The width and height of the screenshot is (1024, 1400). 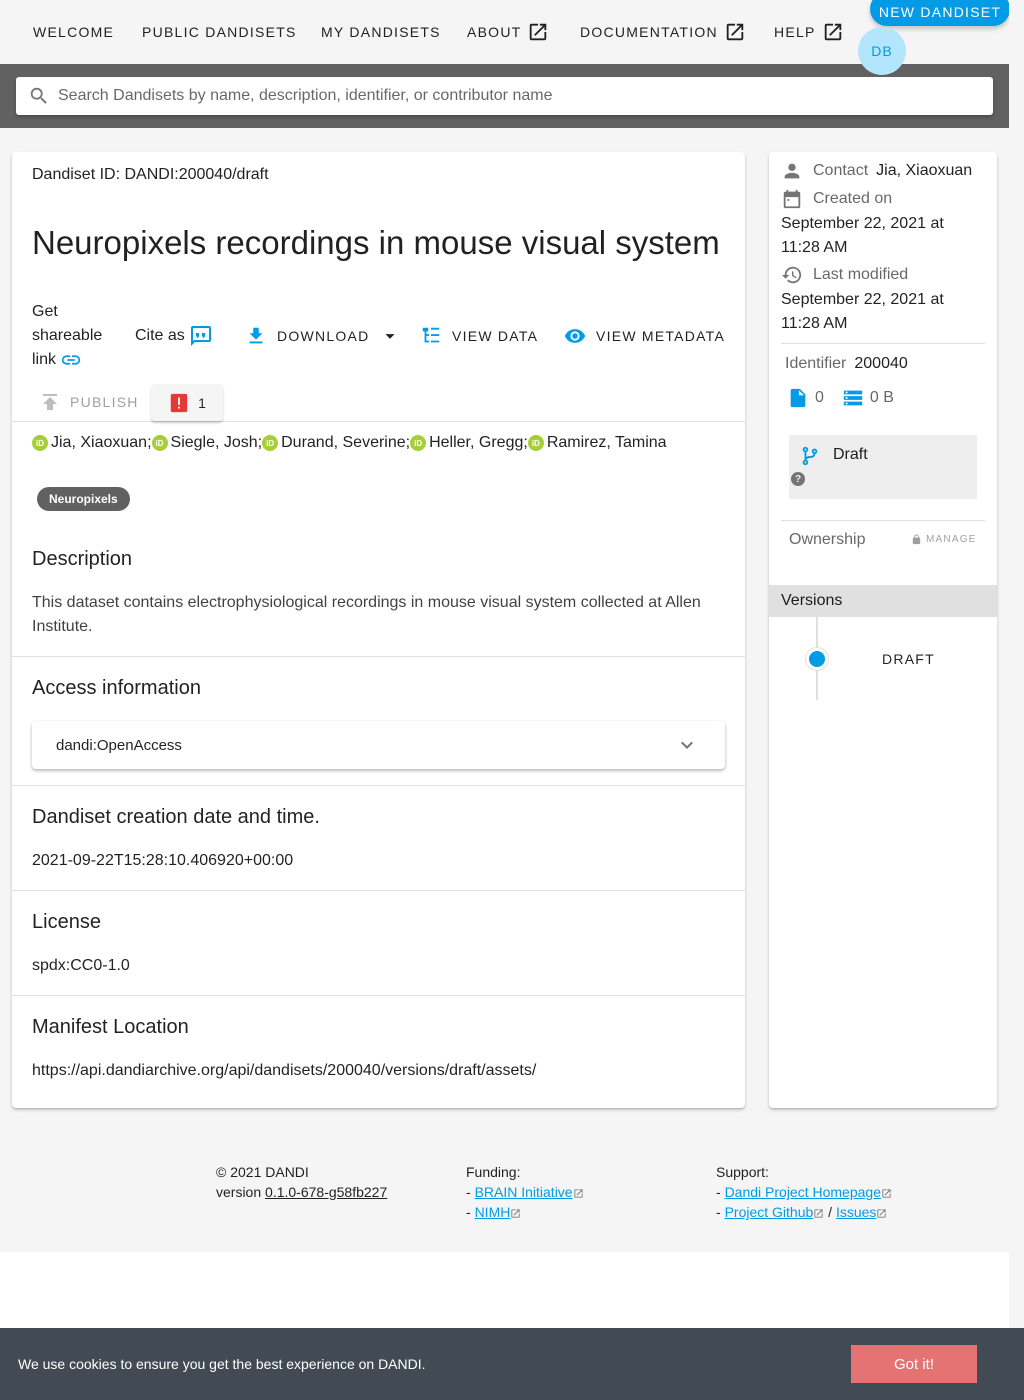 I want to click on contributor: iD Siegle, Josh;, so click(x=207, y=443).